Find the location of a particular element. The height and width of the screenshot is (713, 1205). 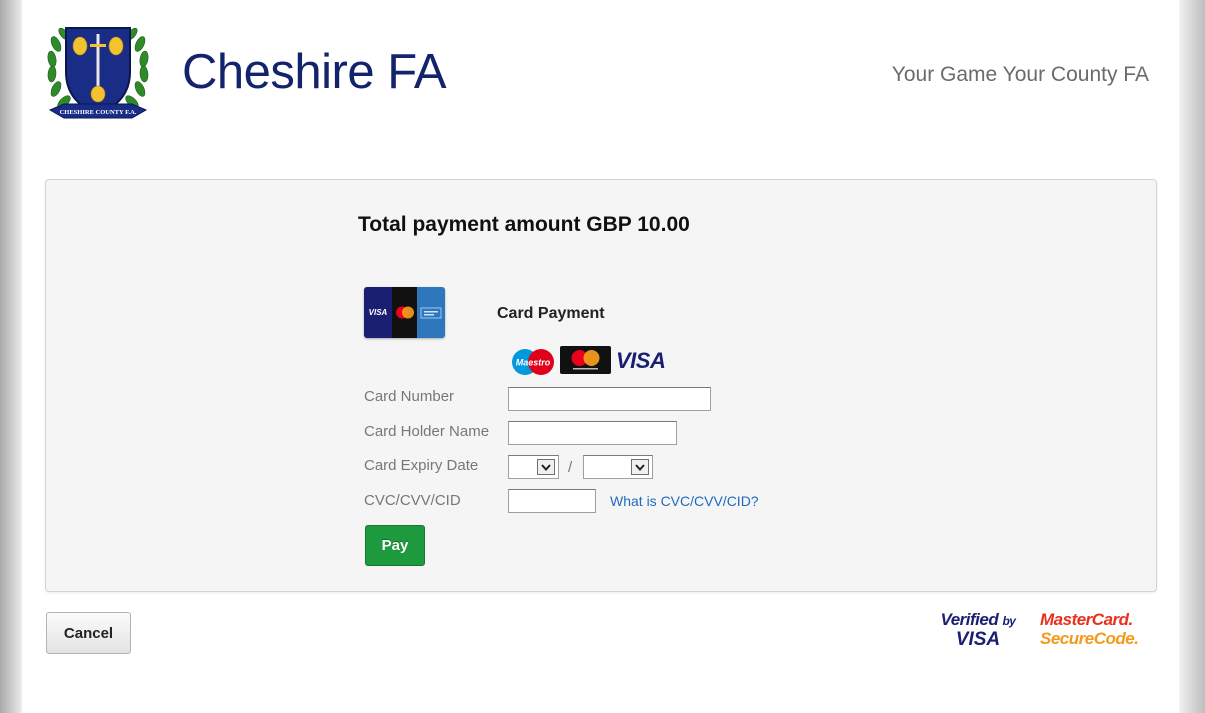

org-name: Cheshire FA is located at coordinates (314, 72).